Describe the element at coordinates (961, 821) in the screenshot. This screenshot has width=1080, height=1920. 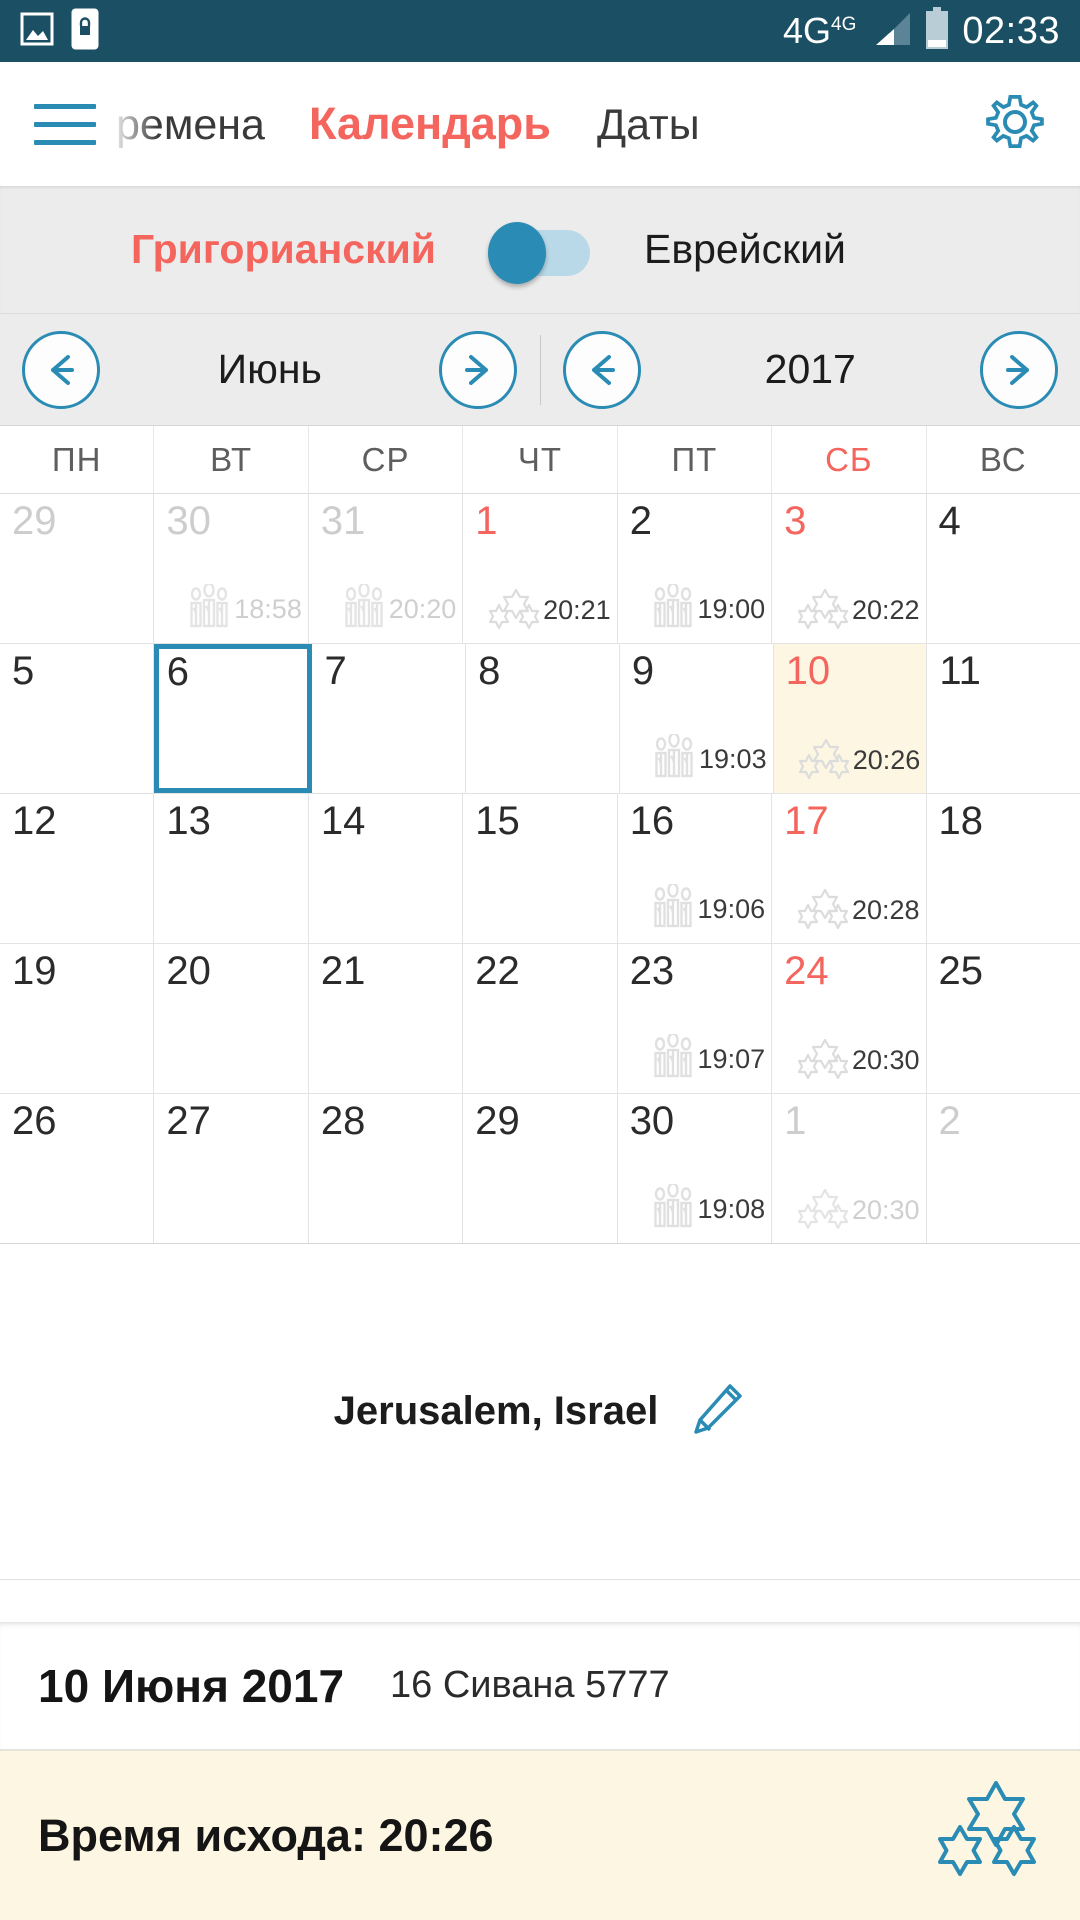
I see `day-number: 18` at that location.